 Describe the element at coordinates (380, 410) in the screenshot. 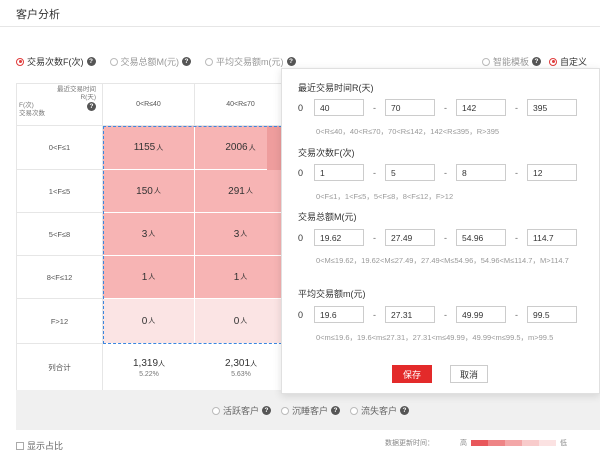

I see `segment-lost-radio: 流失客户 ?` at that location.